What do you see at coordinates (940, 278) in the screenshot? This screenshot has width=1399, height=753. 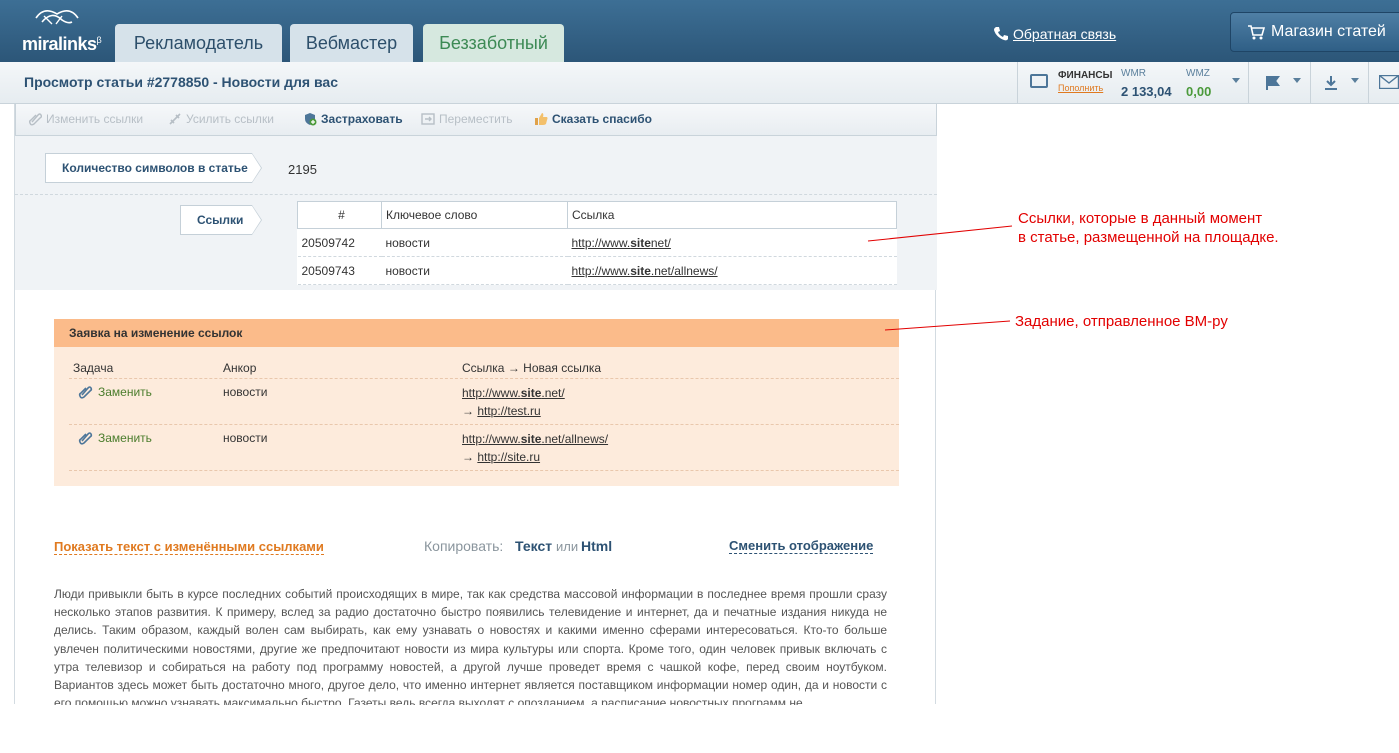 I see `annotation-lines` at bounding box center [940, 278].